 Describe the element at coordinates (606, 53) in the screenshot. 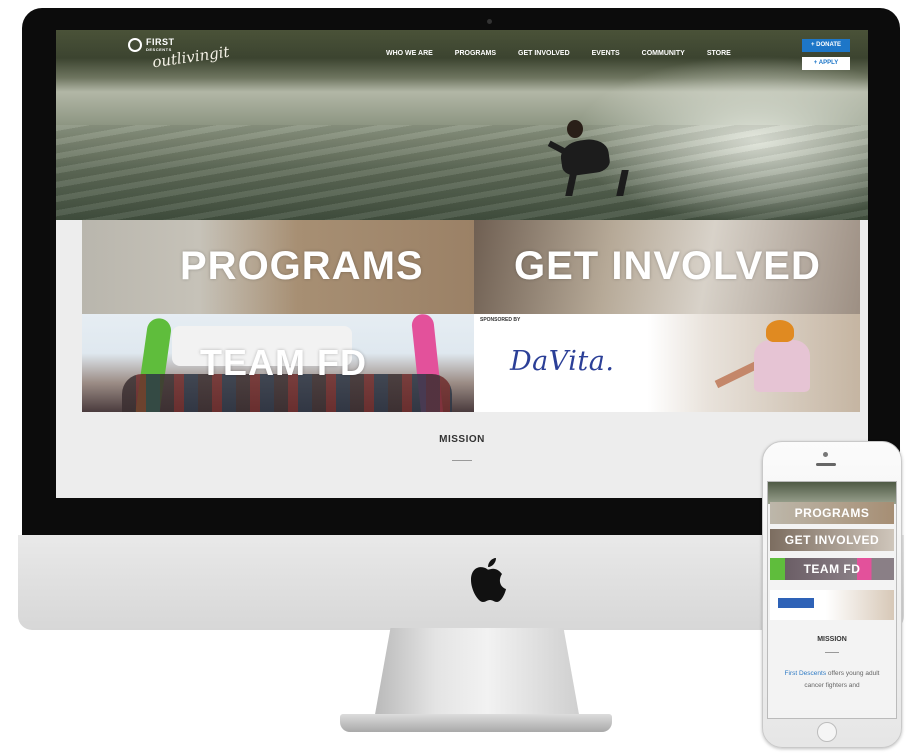

I see `nav-events: EVENTS` at that location.